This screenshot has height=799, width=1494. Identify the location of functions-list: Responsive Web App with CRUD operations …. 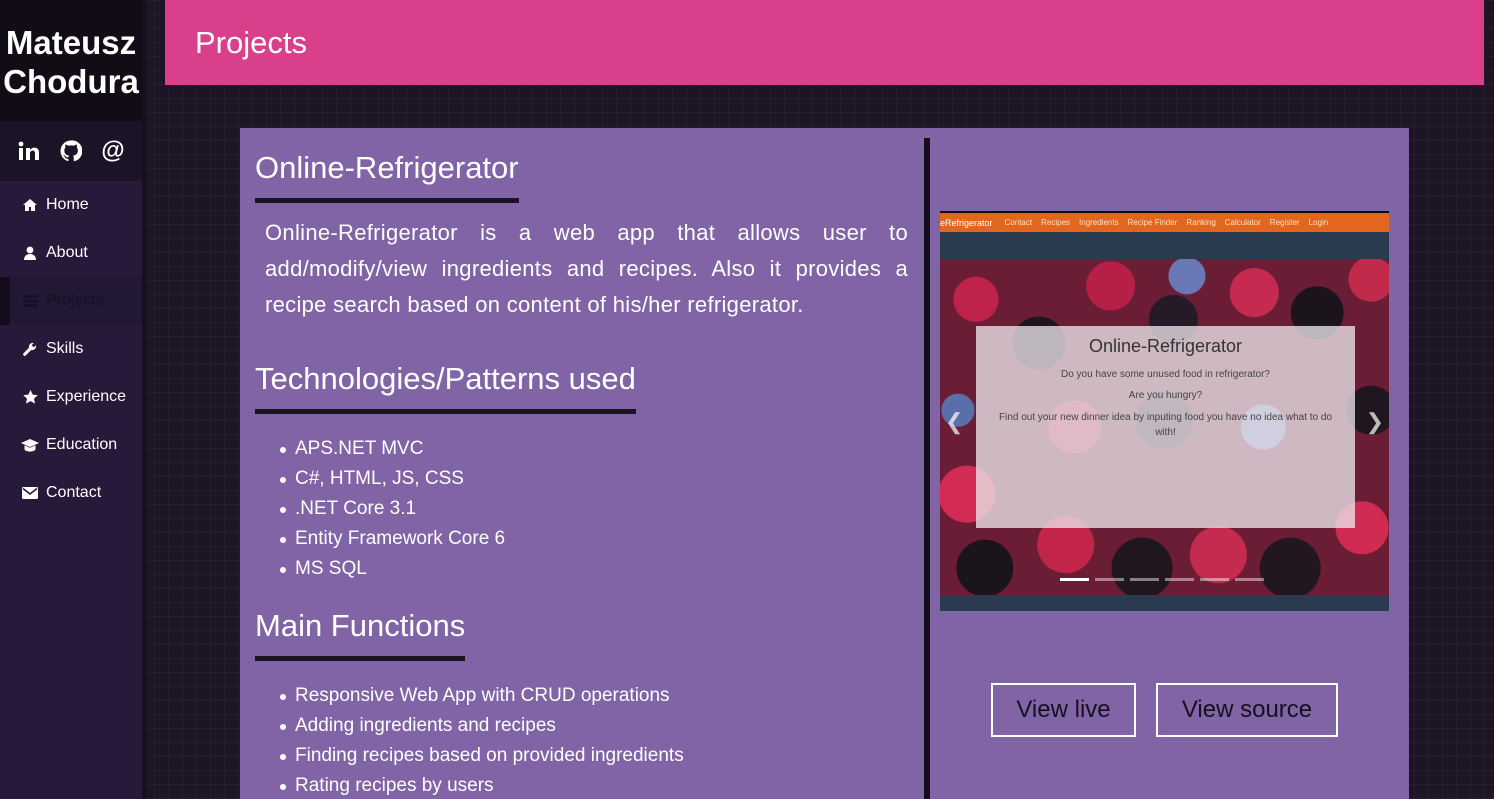
(595, 740).